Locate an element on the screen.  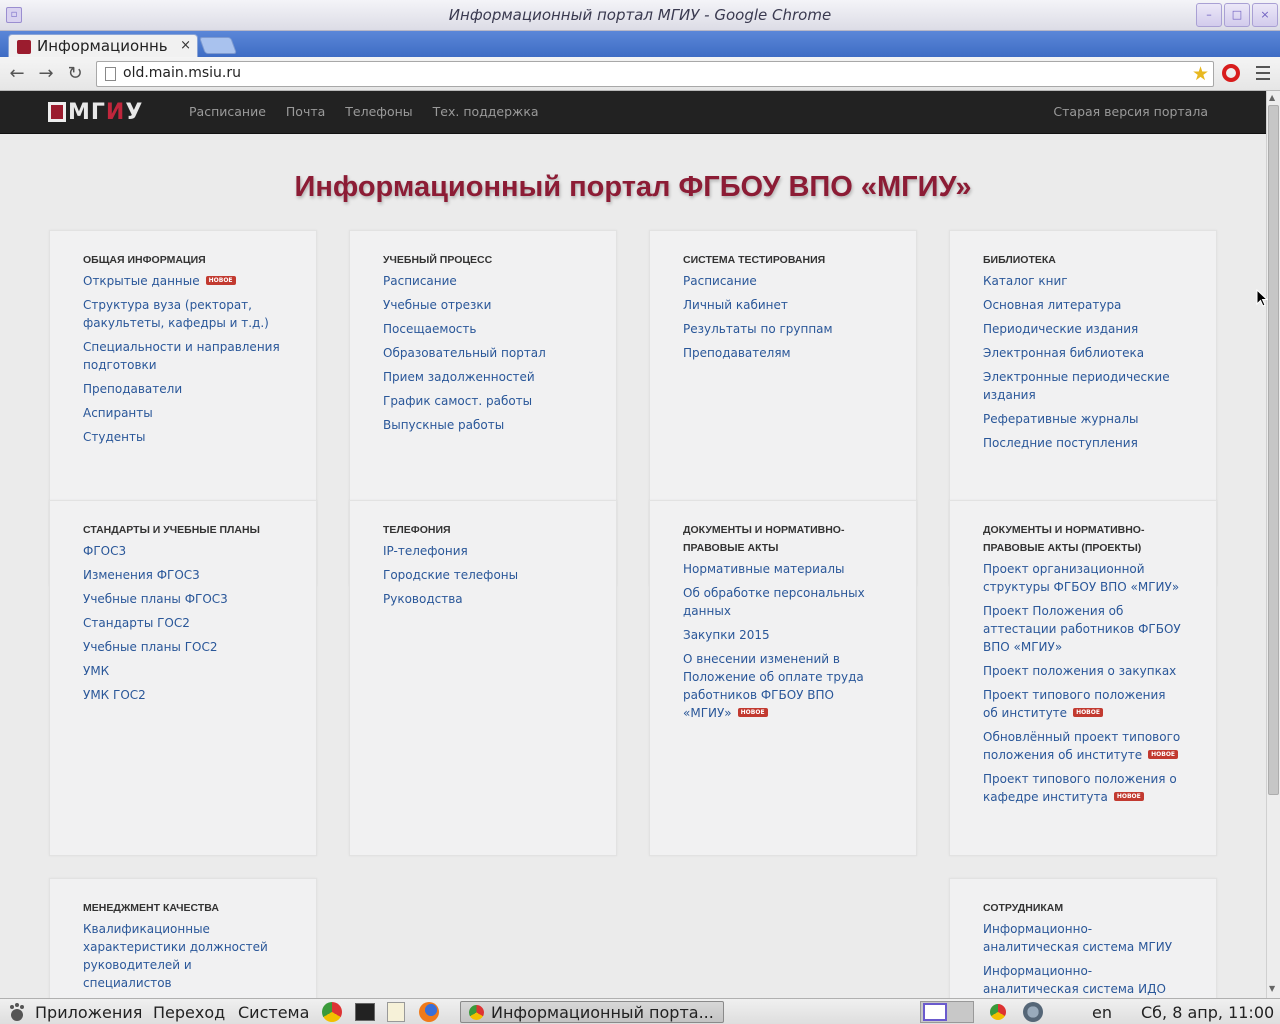
scroll-up-icon: ▲ is located at coordinates (1272, 97).